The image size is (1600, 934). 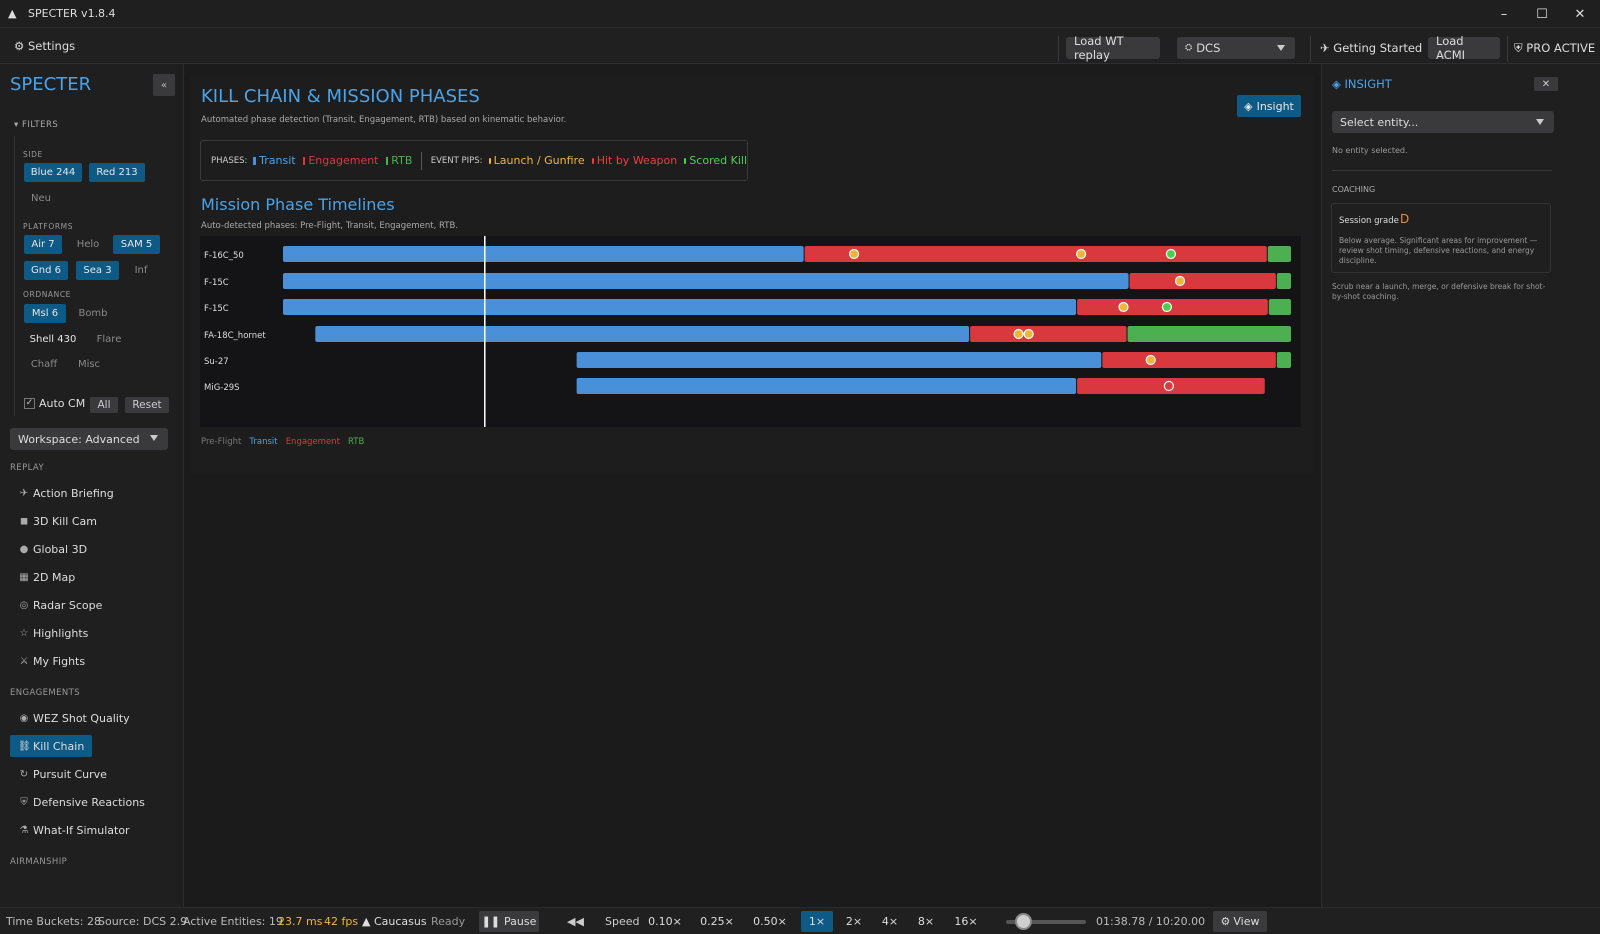 I want to click on auto-cm-toggle: ✓ Auto CM, so click(x=54, y=403).